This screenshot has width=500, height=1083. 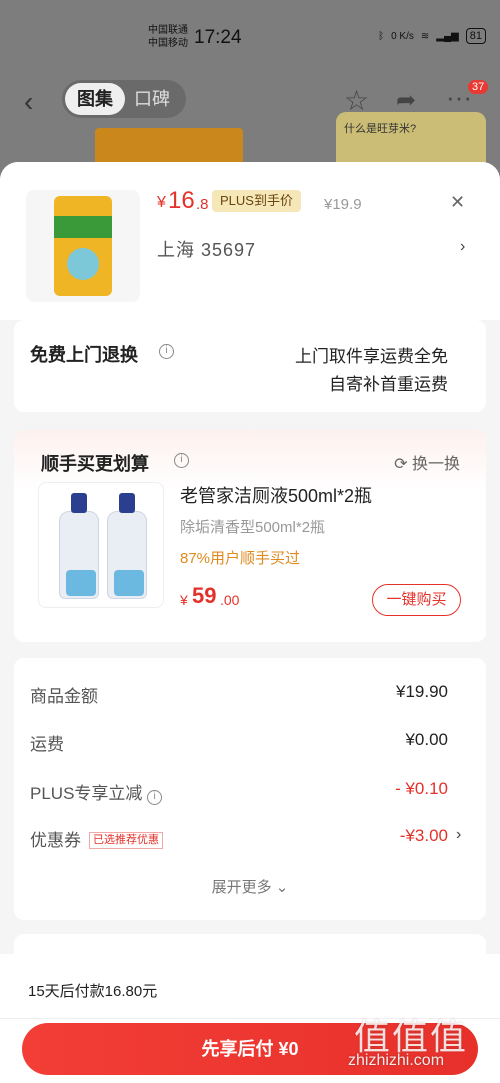 I want to click on net-speed: 0 K/s, so click(x=402, y=36).